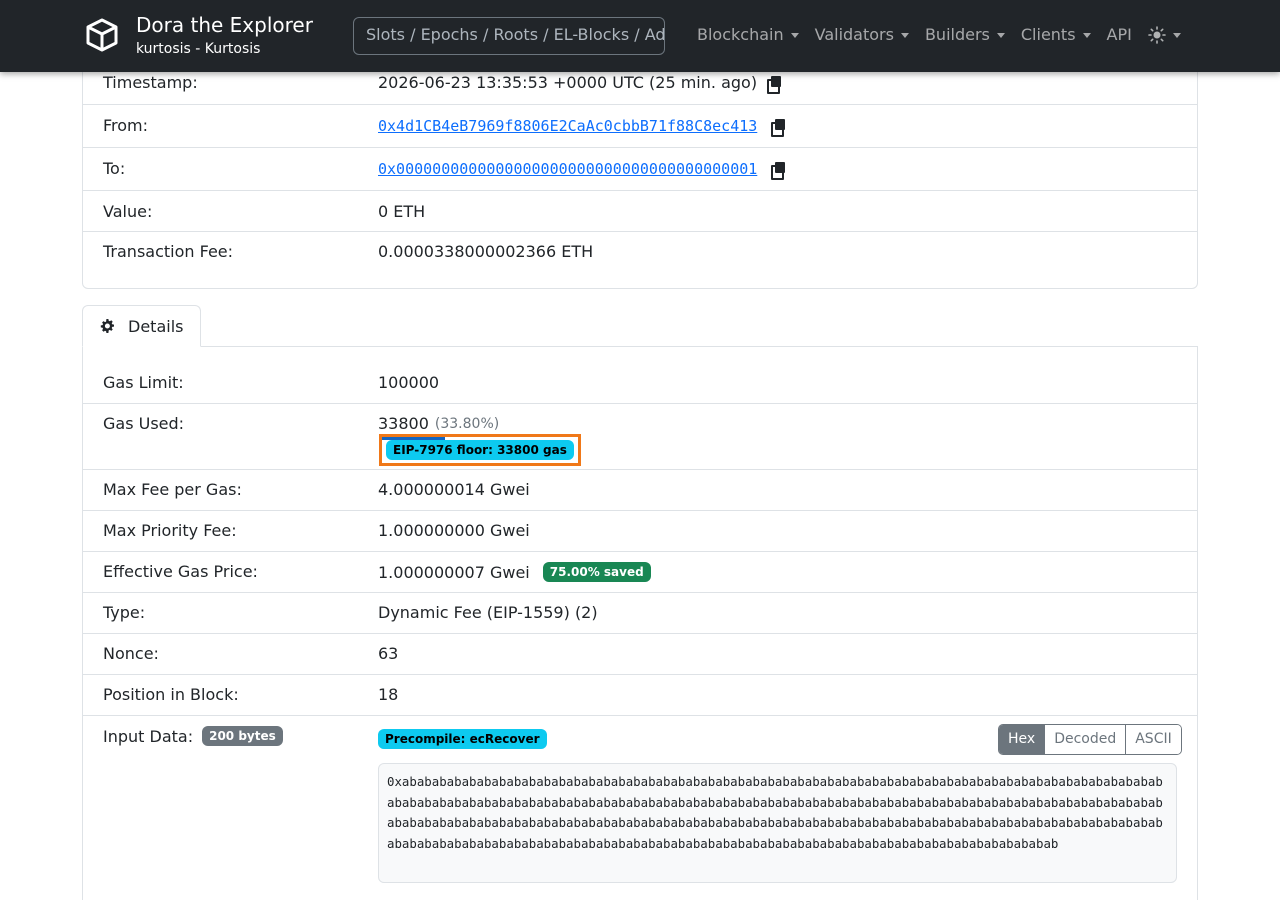 This screenshot has height=900, width=1280. I want to click on nav-validators: Validators, so click(862, 35).